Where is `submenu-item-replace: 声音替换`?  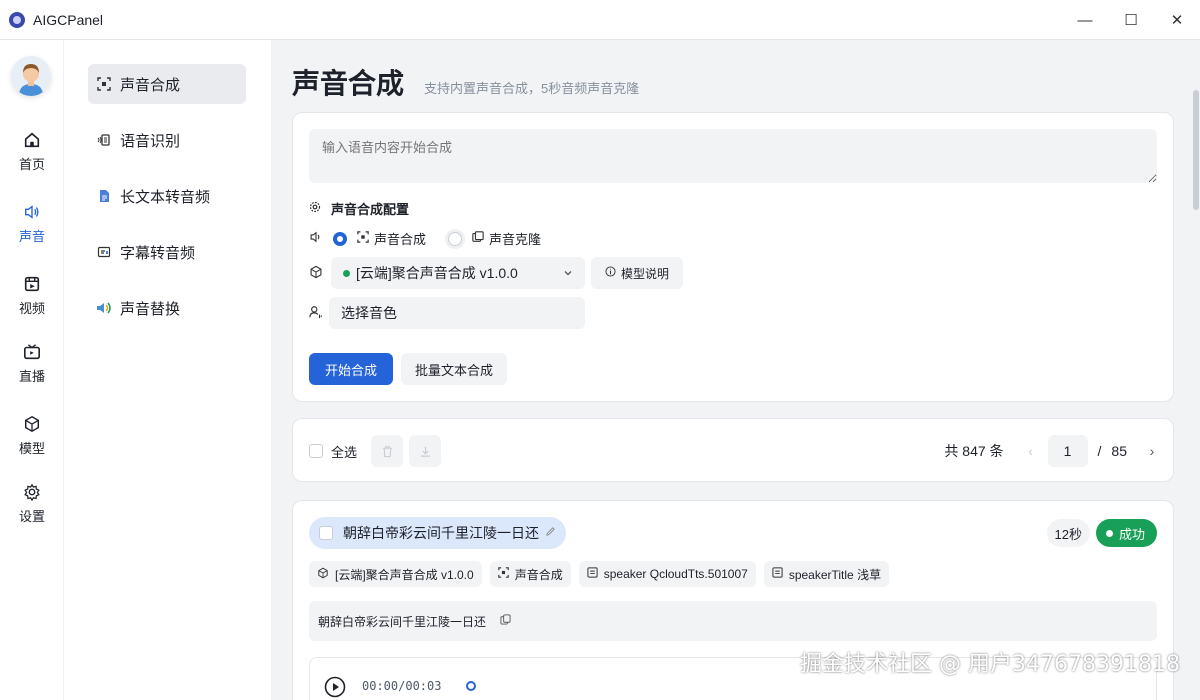
submenu-item-replace: 声音替换 is located at coordinates (167, 308).